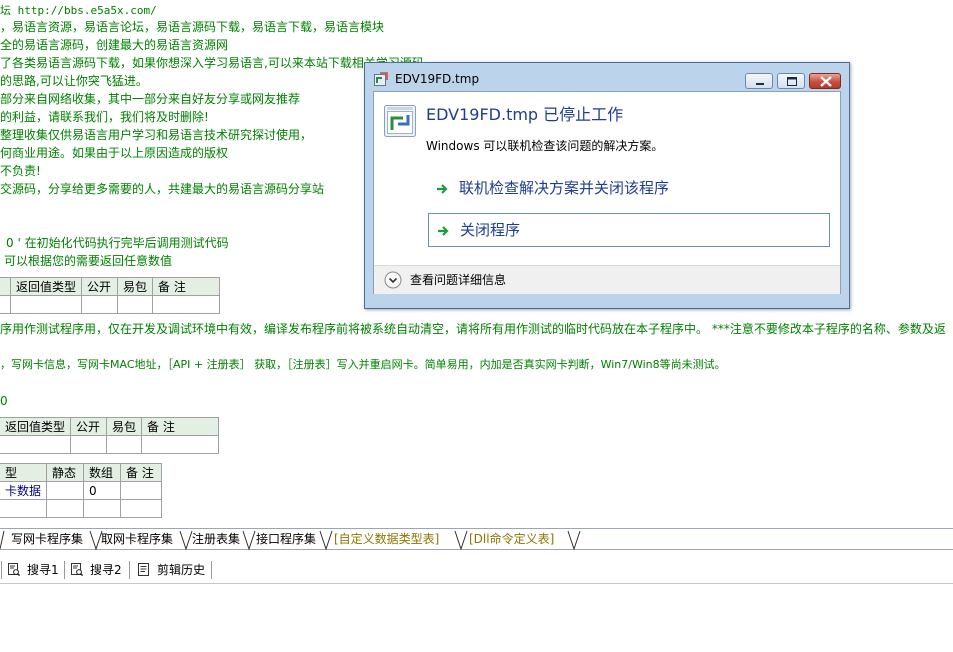 The height and width of the screenshot is (652, 953). What do you see at coordinates (102, 490) in the screenshot?
I see `table-cell: 0` at bounding box center [102, 490].